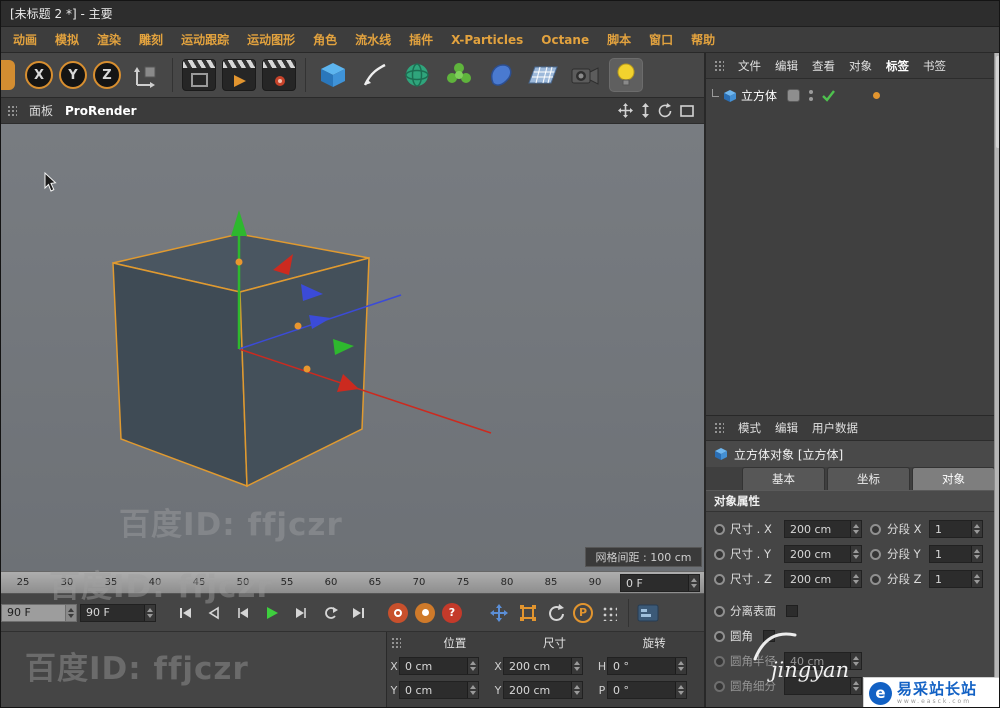  I want to click on menubar-item: 角色, so click(325, 39).